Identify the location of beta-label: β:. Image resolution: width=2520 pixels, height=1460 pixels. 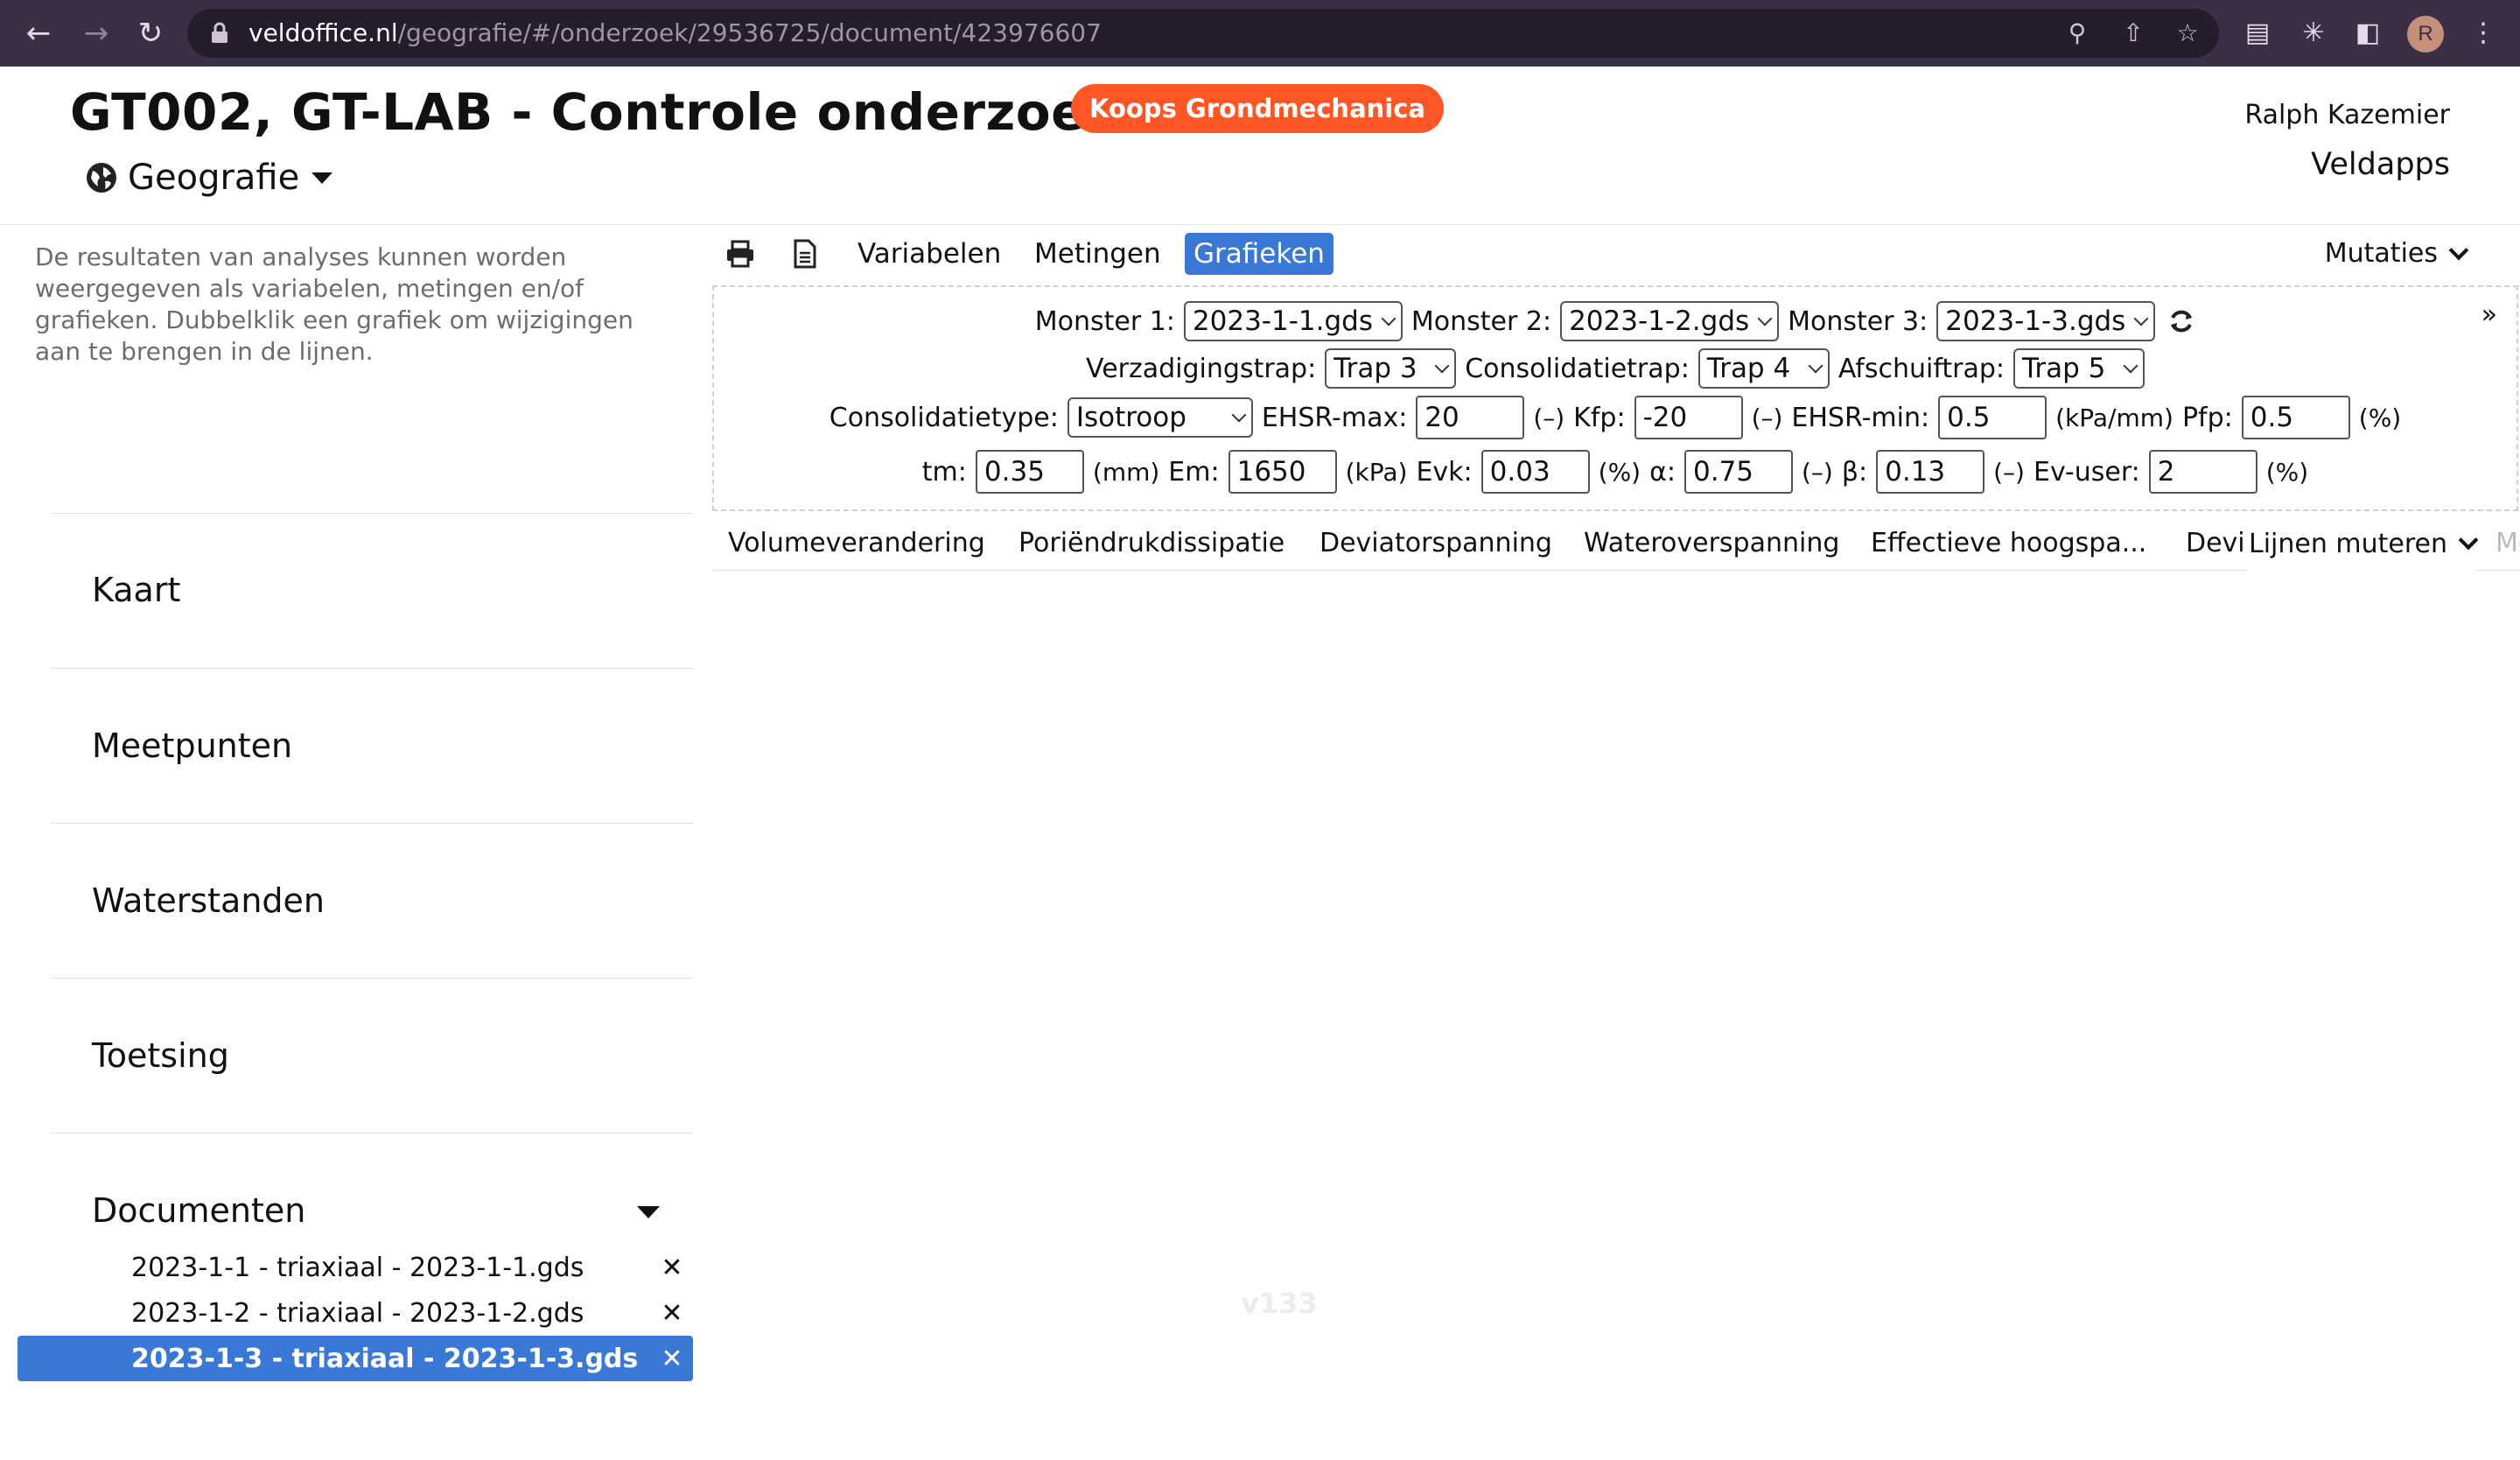
(1854, 472).